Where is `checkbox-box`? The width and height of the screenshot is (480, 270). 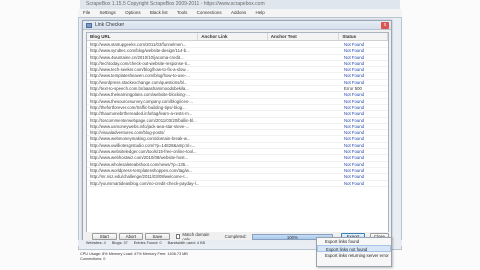
checkbox-box is located at coordinates (178, 236).